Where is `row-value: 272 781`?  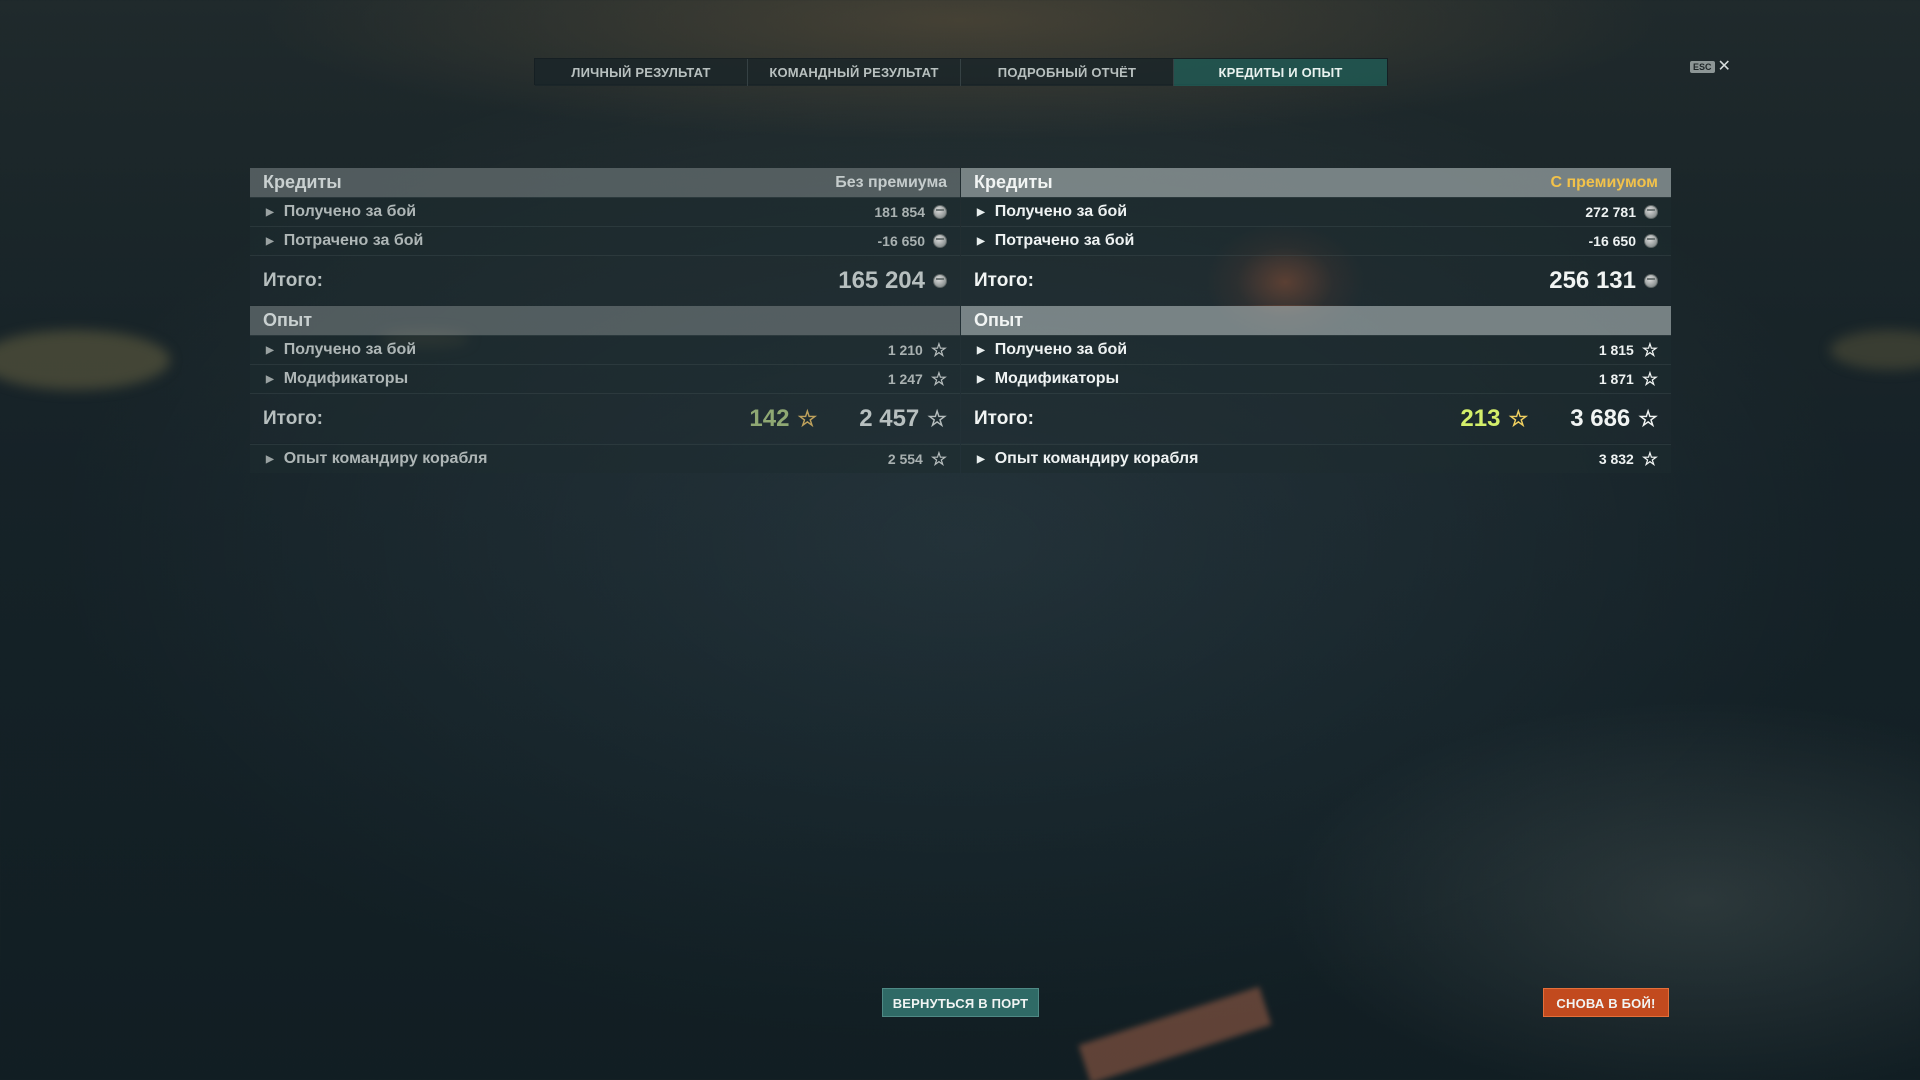 row-value: 272 781 is located at coordinates (1610, 212).